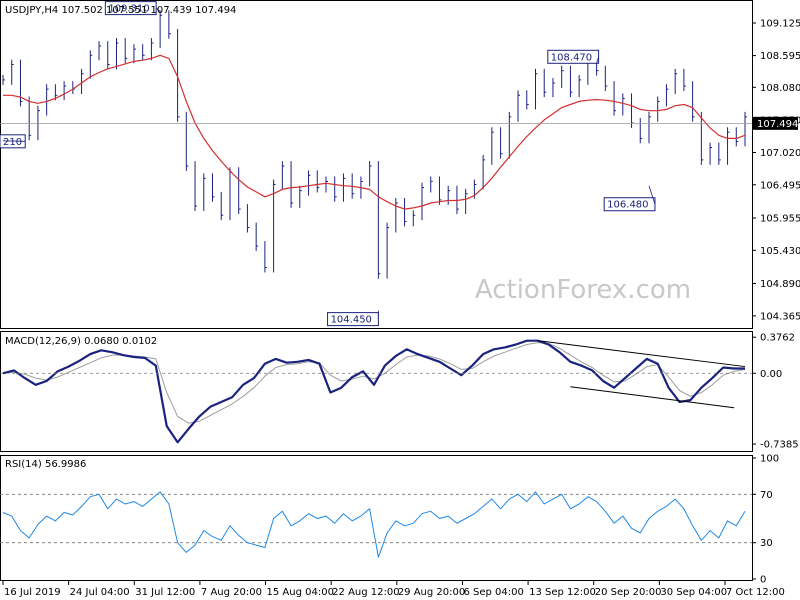  I want to click on current-price-tag-label: 107.494, so click(777, 124).